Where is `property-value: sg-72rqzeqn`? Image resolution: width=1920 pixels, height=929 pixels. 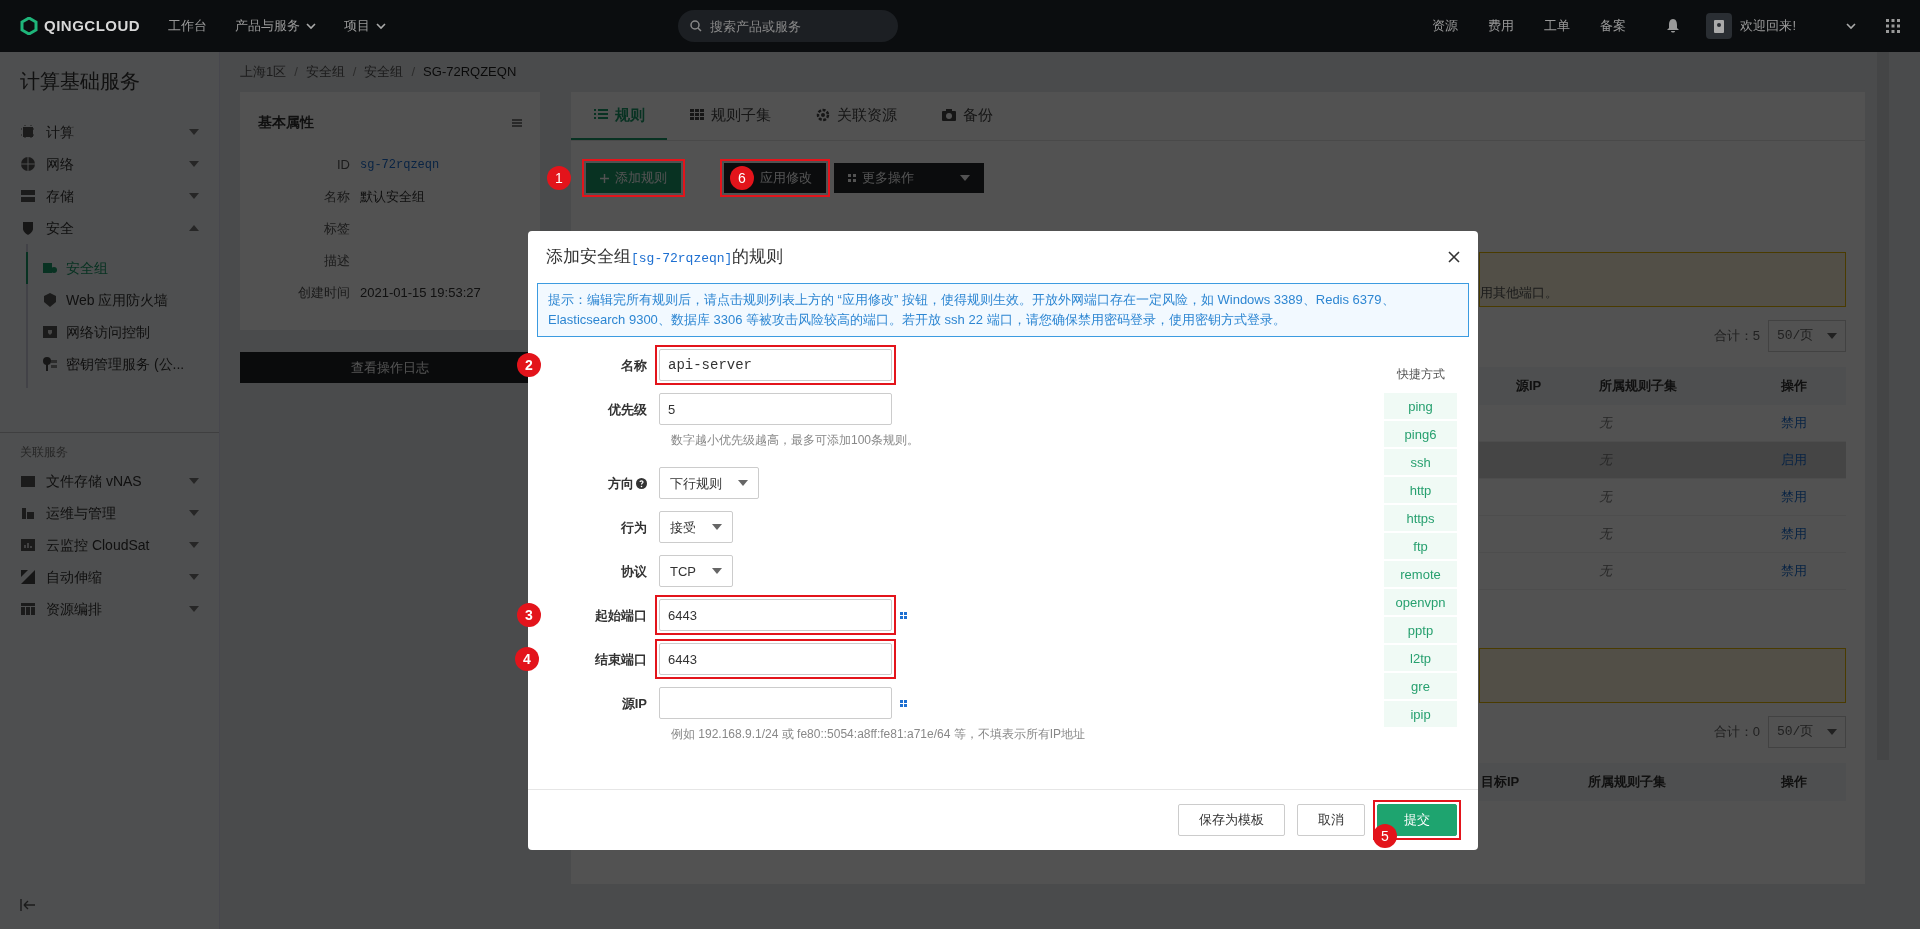 property-value: sg-72rqzeqn is located at coordinates (400, 165).